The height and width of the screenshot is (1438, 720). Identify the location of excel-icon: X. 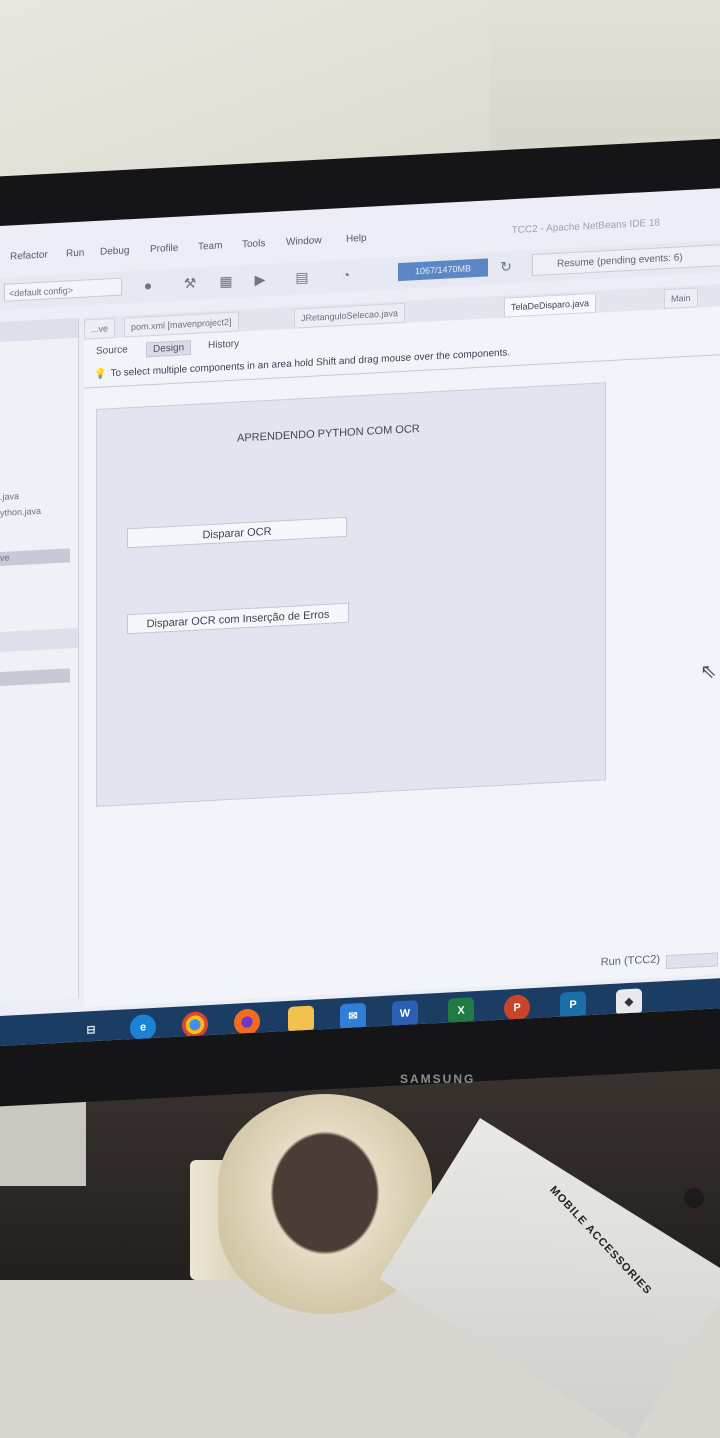
(461, 1011).